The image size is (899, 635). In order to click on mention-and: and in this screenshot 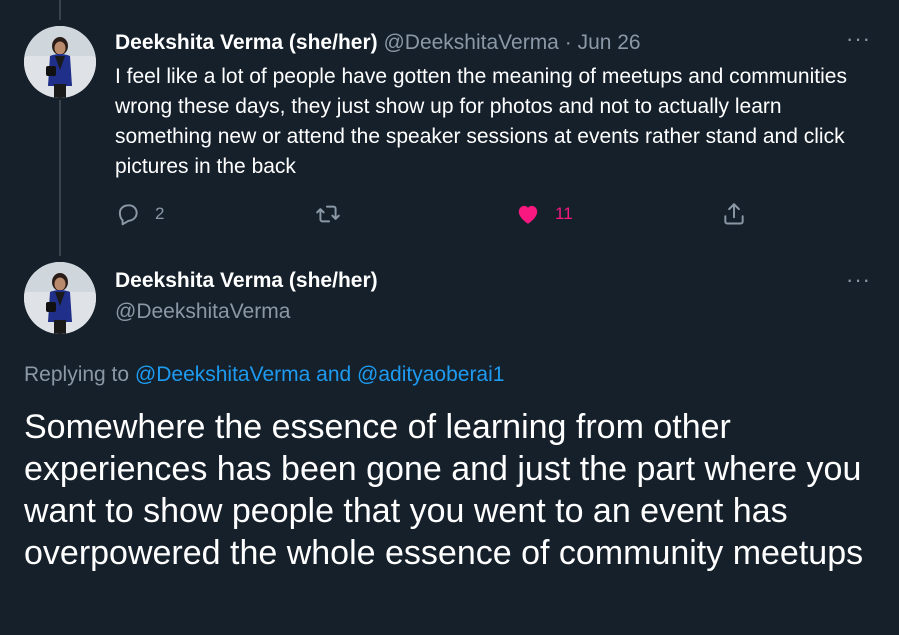, I will do `click(333, 374)`.